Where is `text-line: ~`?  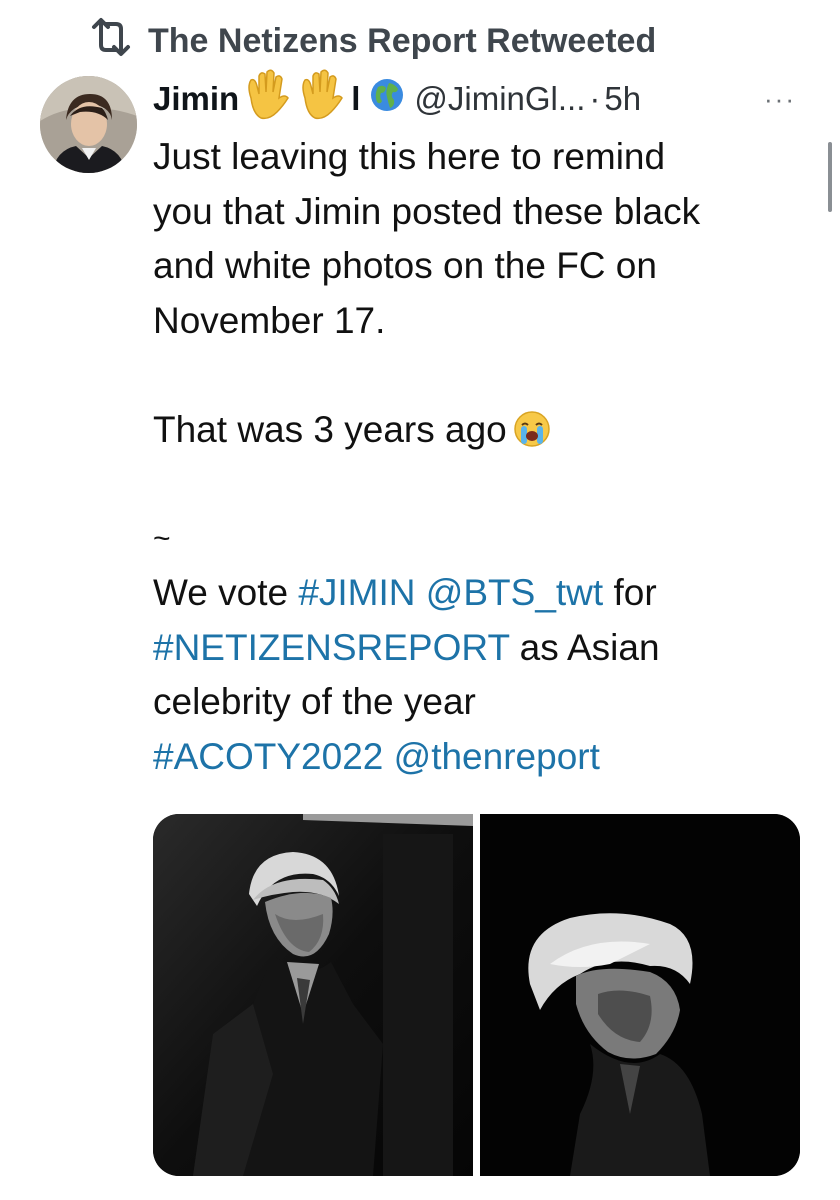 text-line: ~ is located at coordinates (162, 538).